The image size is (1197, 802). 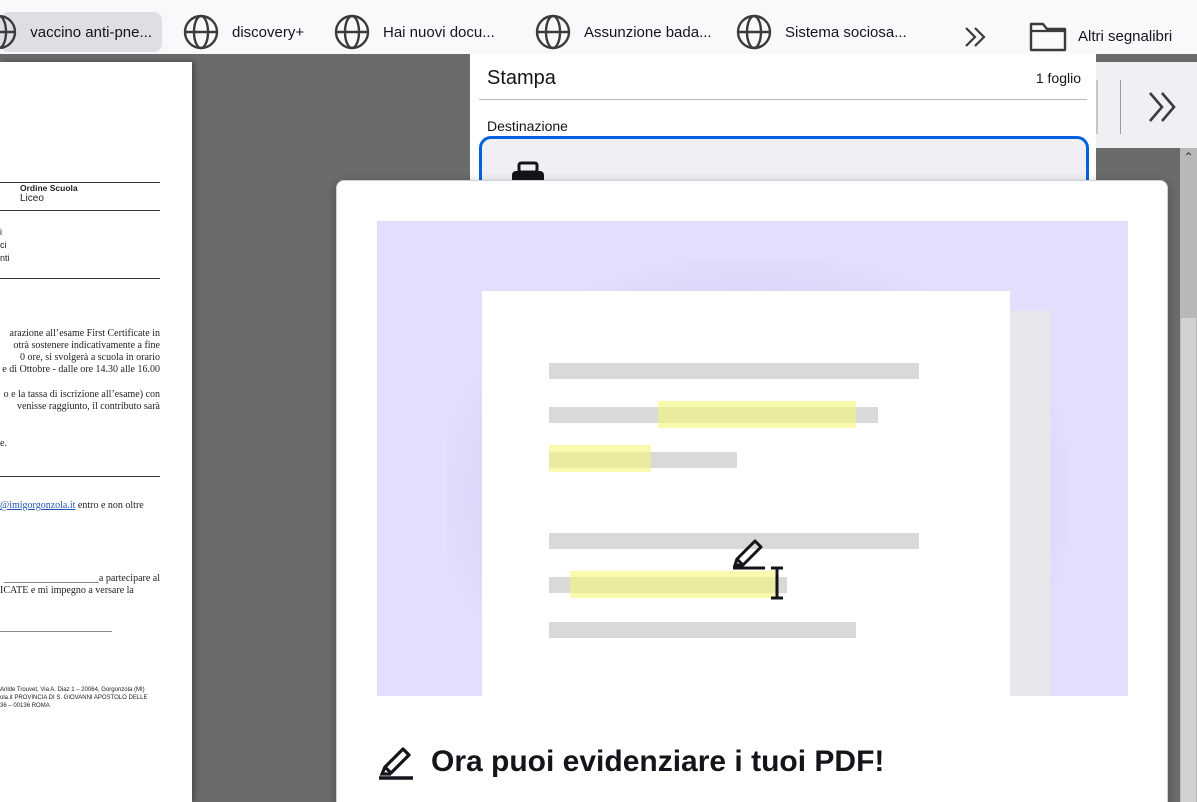 What do you see at coordinates (90, 357) in the screenshot?
I see `text-line: 0 ore, si svolgerà a scuola in orario` at bounding box center [90, 357].